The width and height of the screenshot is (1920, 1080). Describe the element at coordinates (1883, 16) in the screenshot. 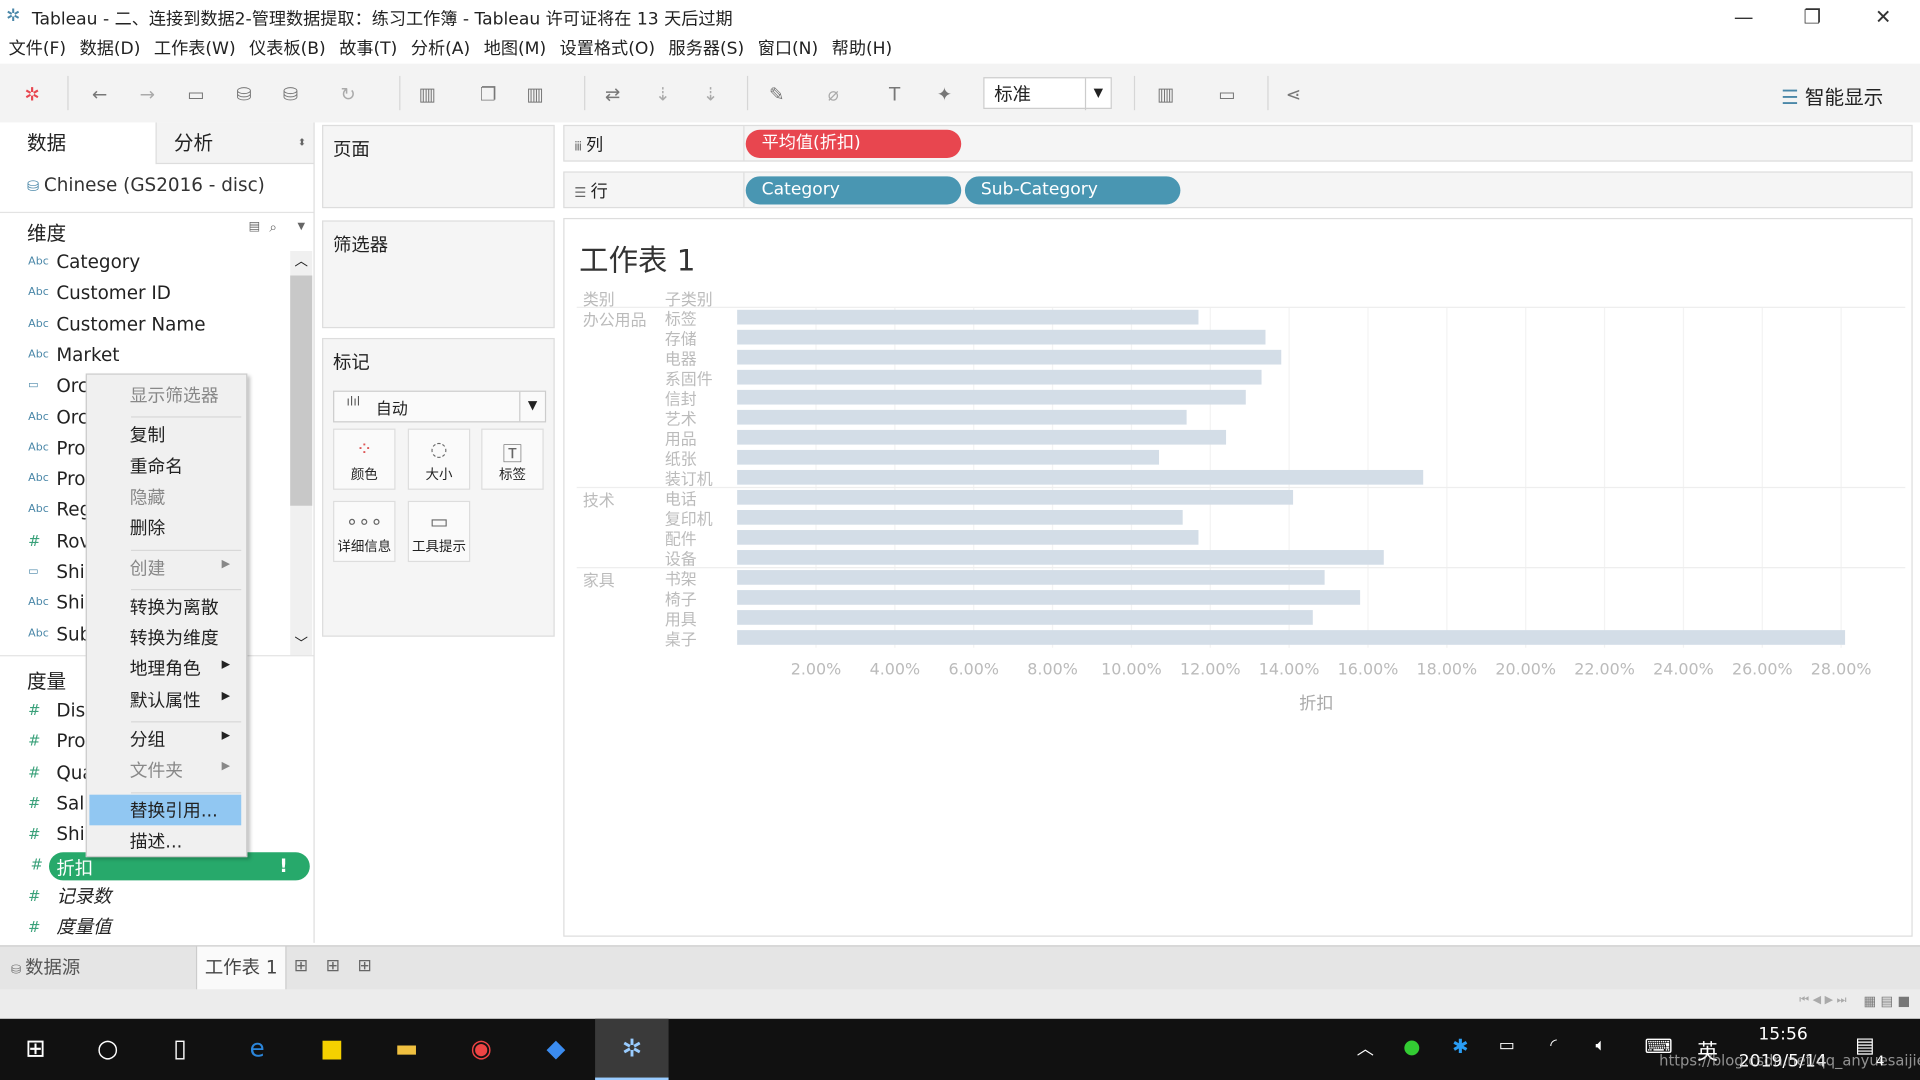

I see `close-button: ✕` at that location.